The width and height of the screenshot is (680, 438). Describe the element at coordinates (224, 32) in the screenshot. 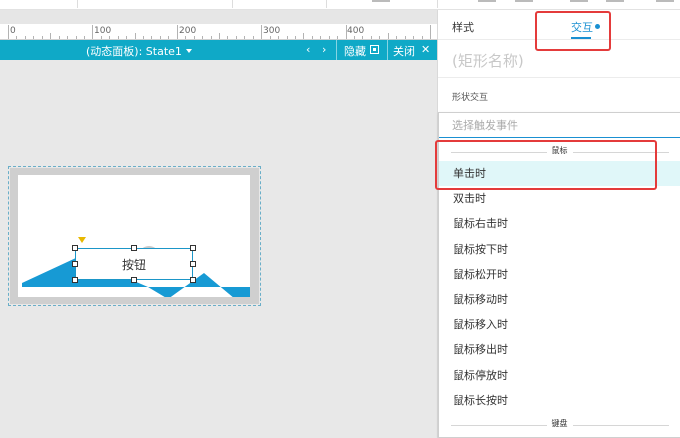

I see `horizontal-ruler: 0 100 200 300 400` at that location.